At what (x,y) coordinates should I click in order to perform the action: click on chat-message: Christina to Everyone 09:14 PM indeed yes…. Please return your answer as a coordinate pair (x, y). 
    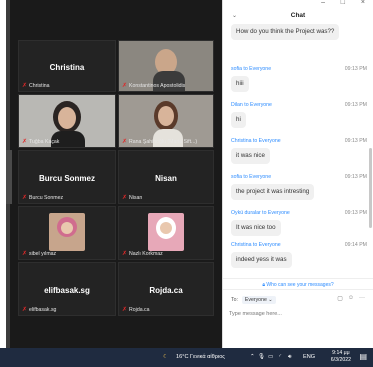
    Looking at the image, I should click on (299, 255).